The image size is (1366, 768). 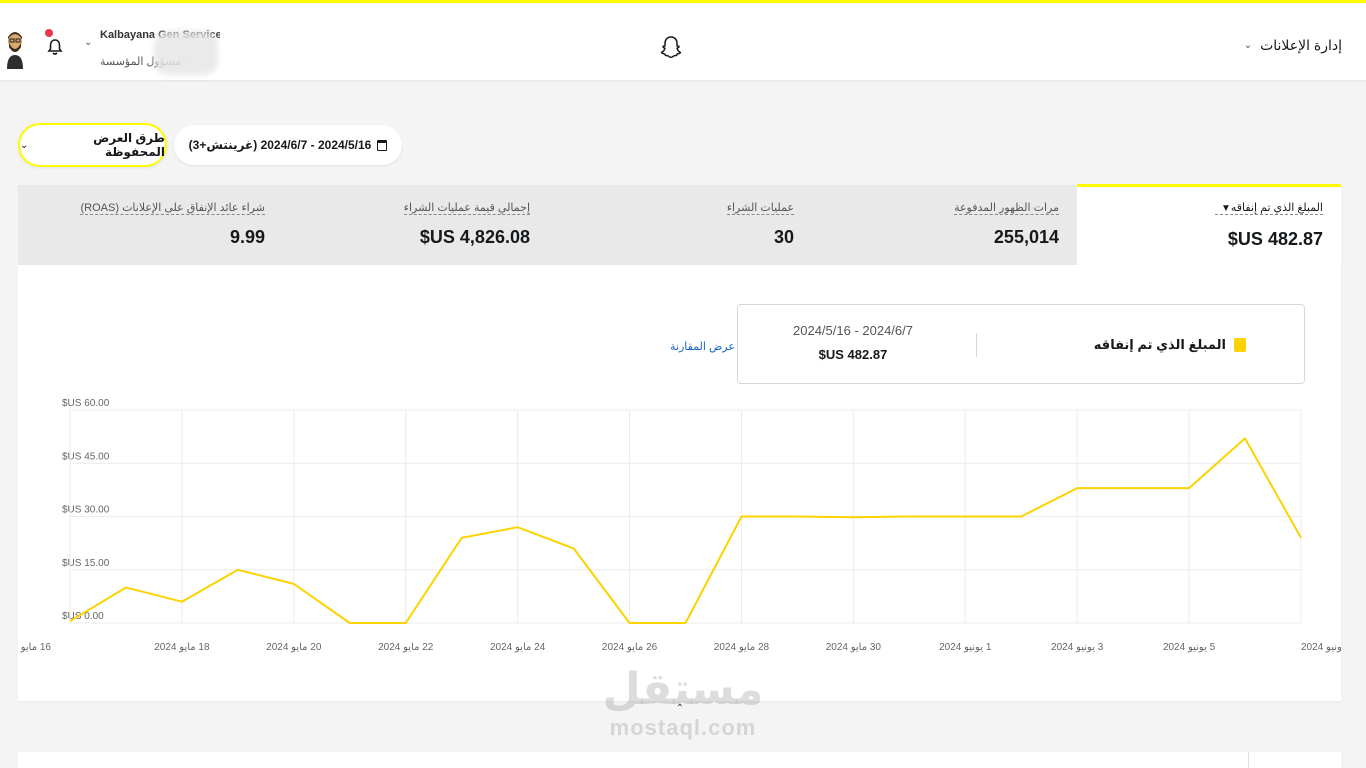 What do you see at coordinates (683, 727) in the screenshot?
I see `watermark-latin: mostaql.com` at bounding box center [683, 727].